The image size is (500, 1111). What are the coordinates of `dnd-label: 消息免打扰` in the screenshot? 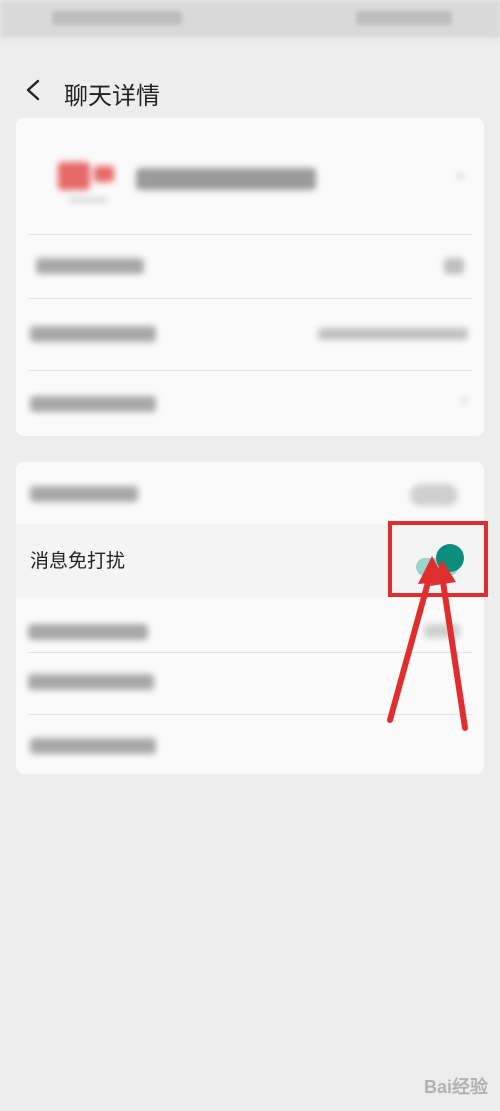 It's located at (78, 561).